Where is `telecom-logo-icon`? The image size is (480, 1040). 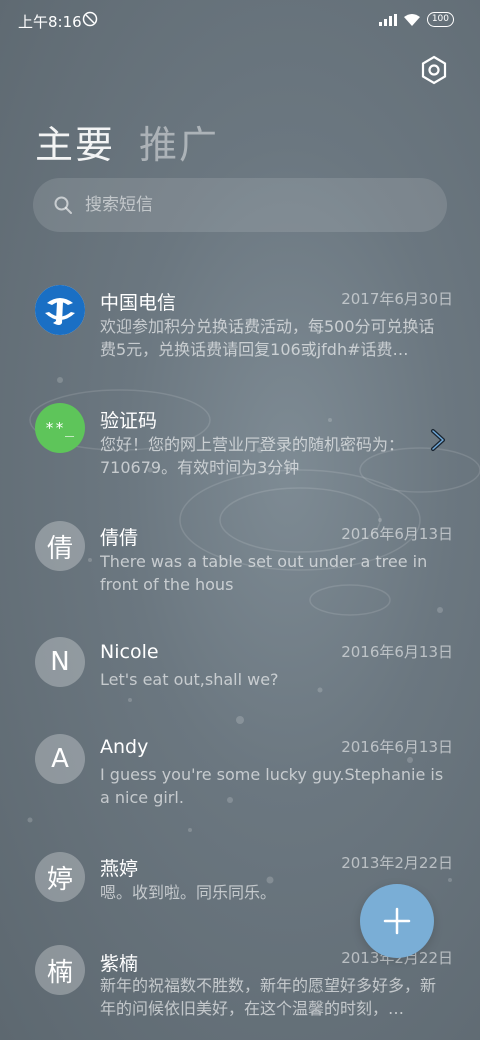
telecom-logo-icon is located at coordinates (60, 310).